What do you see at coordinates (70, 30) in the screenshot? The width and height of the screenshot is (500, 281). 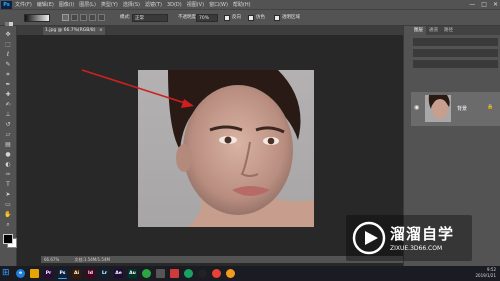 I see `document-tab-title: 1.jpg @ 66.7%(RGB/8)` at bounding box center [70, 30].